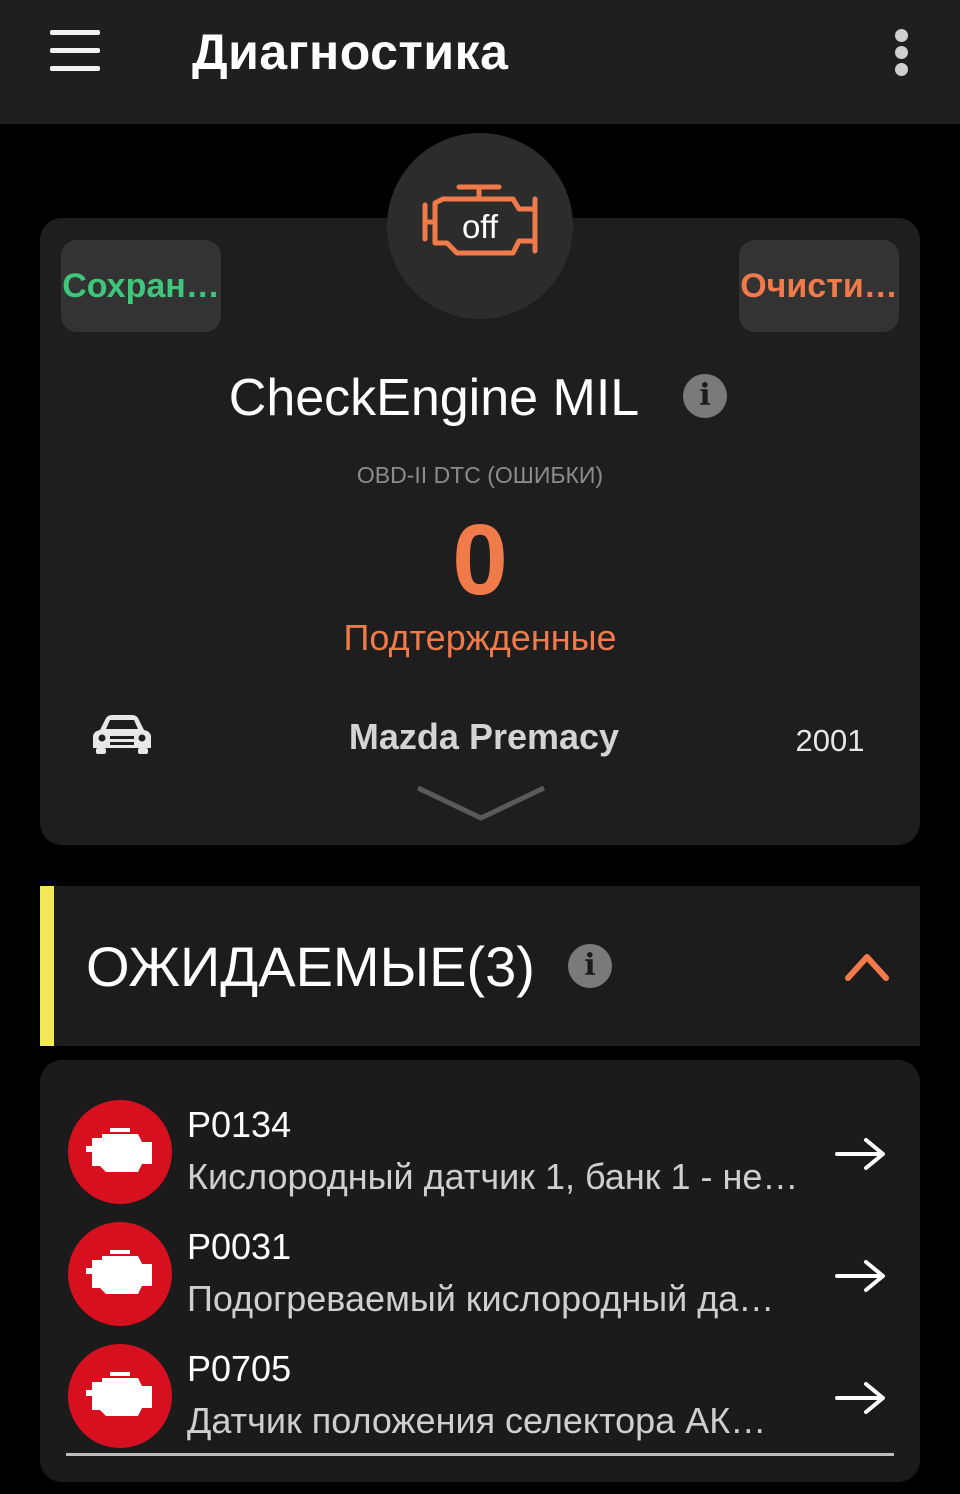  I want to click on app-bar: Диагностика, so click(480, 62).